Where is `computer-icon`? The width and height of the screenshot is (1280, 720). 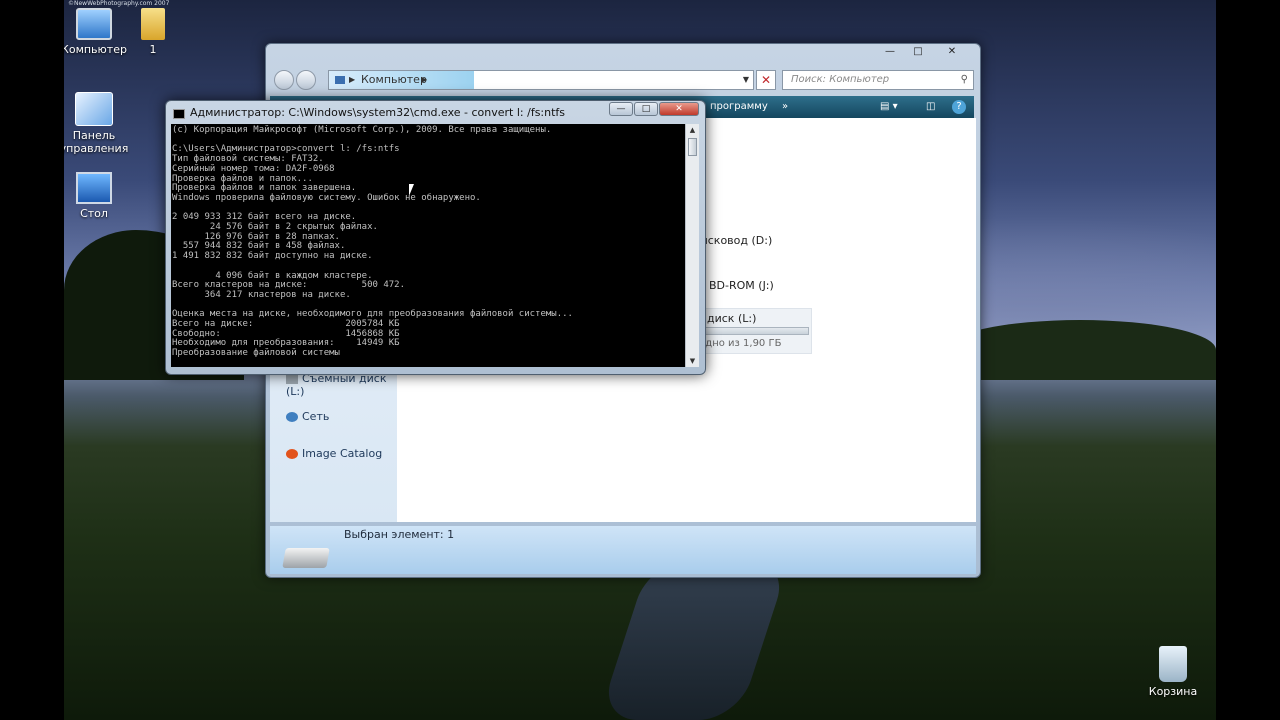 computer-icon is located at coordinates (94, 24).